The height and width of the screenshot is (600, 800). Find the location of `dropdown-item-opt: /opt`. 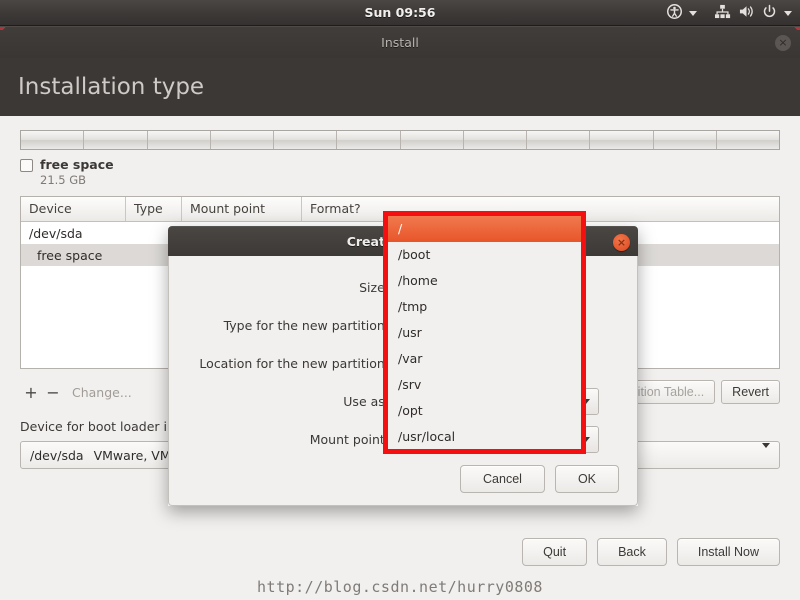

dropdown-item-opt: /opt is located at coordinates (484, 411).